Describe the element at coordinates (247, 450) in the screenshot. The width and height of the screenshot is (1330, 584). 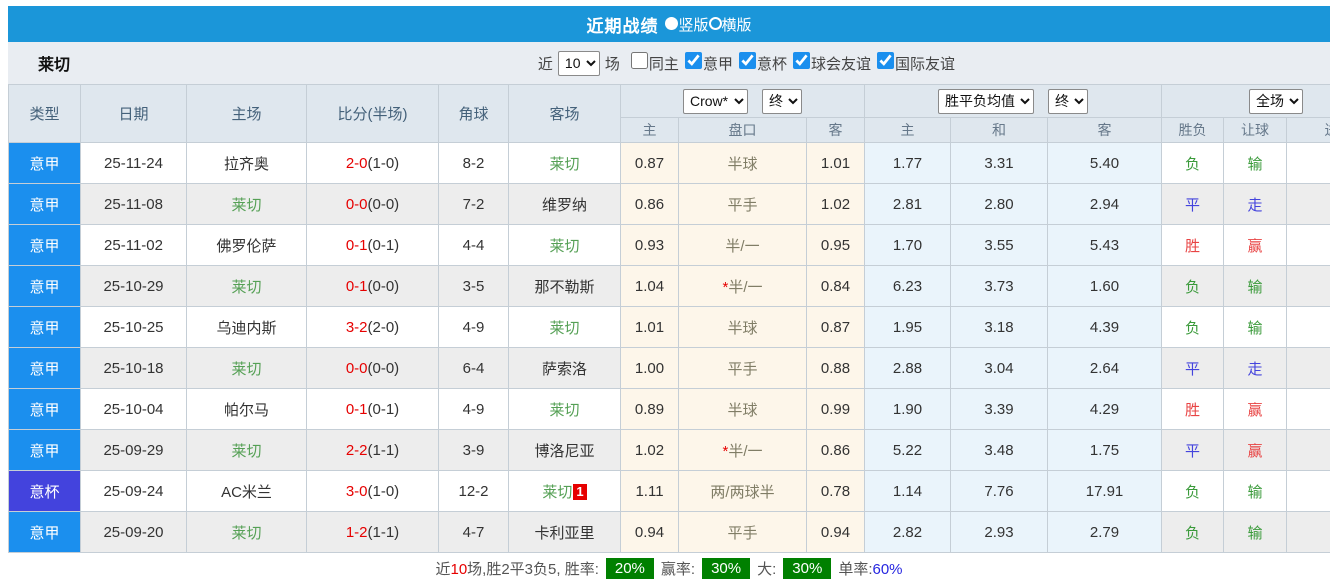
I see `home-team-cell: 莱切` at that location.